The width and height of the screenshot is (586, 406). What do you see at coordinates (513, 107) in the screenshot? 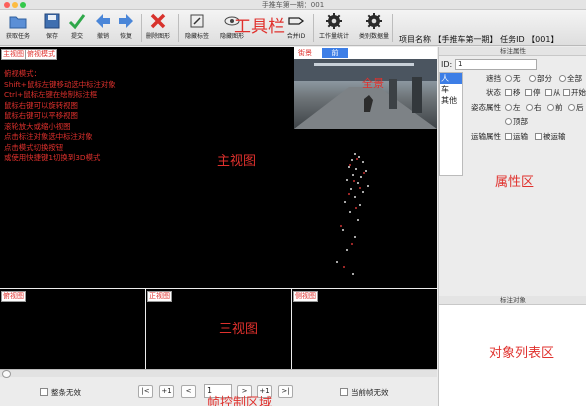
I see `pose-left-radio: 左` at bounding box center [513, 107].